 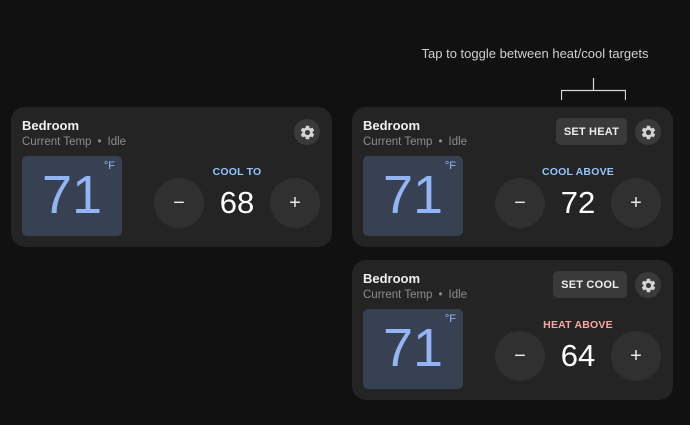 I want to click on annotation-bracket, so click(x=593, y=89).